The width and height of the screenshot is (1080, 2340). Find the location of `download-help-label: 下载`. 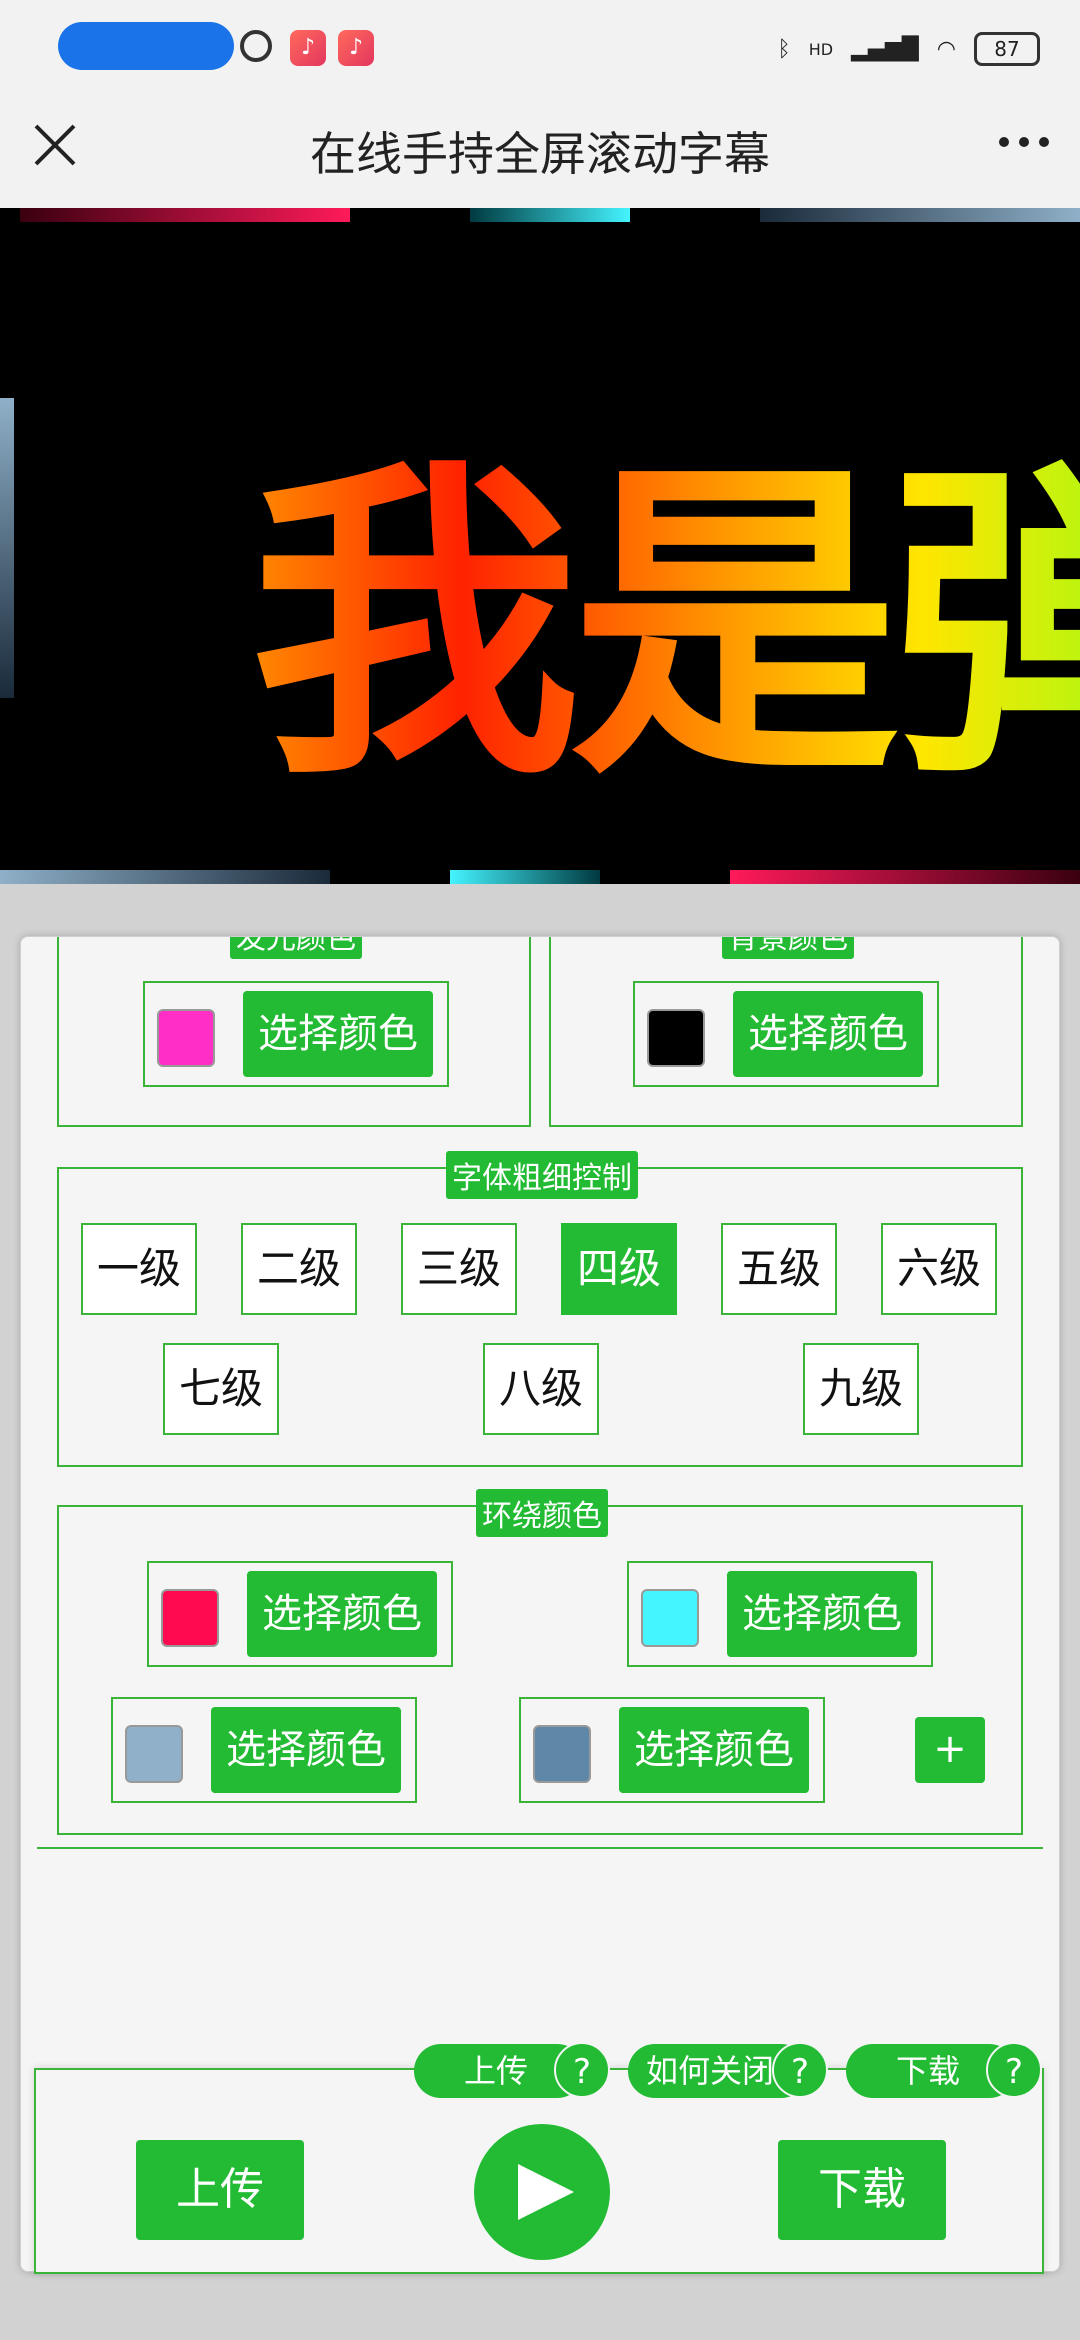

download-help-label: 下载 is located at coordinates (928, 2071).